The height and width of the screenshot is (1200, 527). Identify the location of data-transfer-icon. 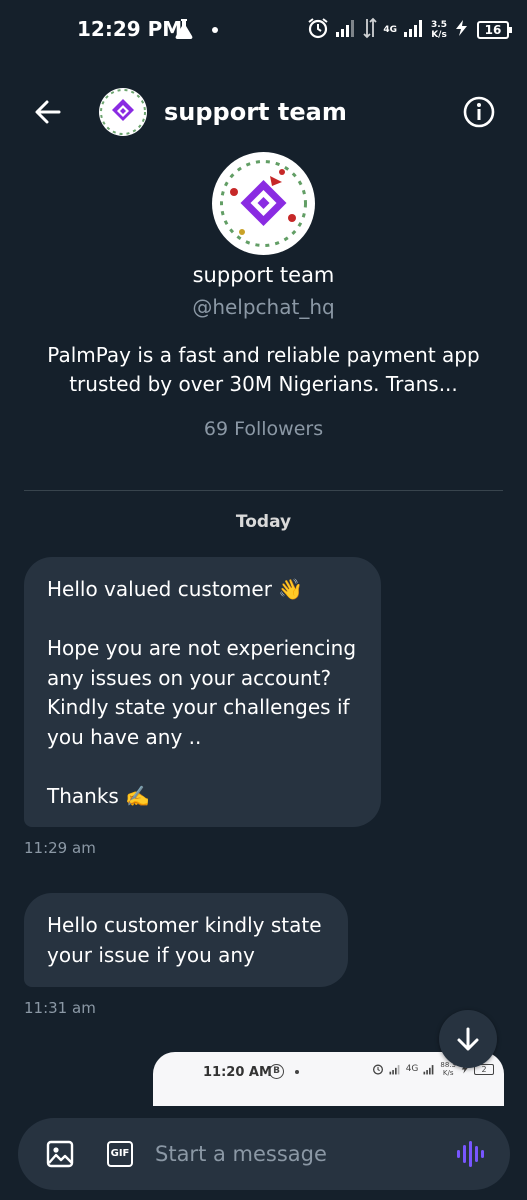
(370, 30).